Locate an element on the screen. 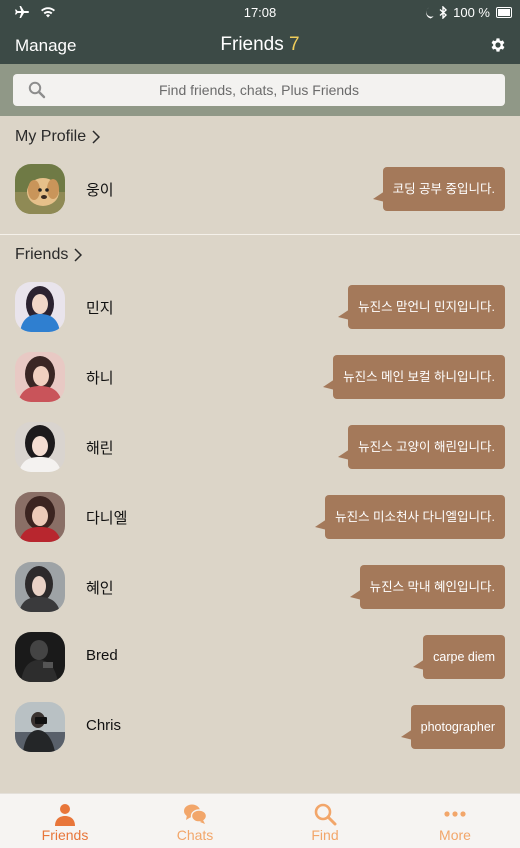 This screenshot has height=848, width=520. friend-name: 혜인 is located at coordinates (100, 588).